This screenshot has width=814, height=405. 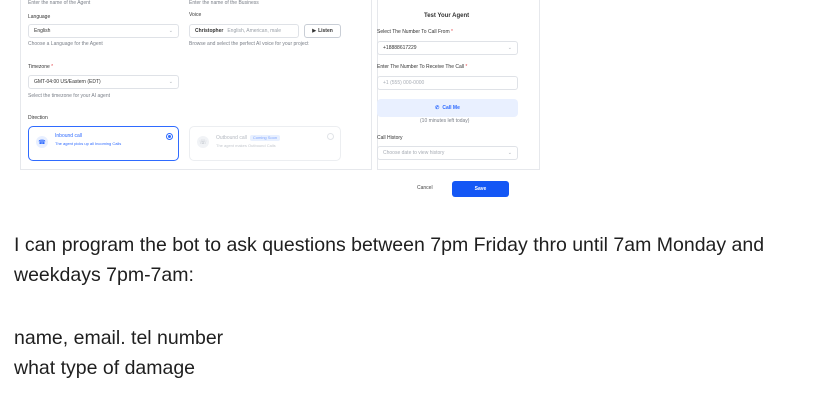 What do you see at coordinates (404, 83) in the screenshot?
I see `receive-call-placeholder: +1 (555) 000-0000` at bounding box center [404, 83].